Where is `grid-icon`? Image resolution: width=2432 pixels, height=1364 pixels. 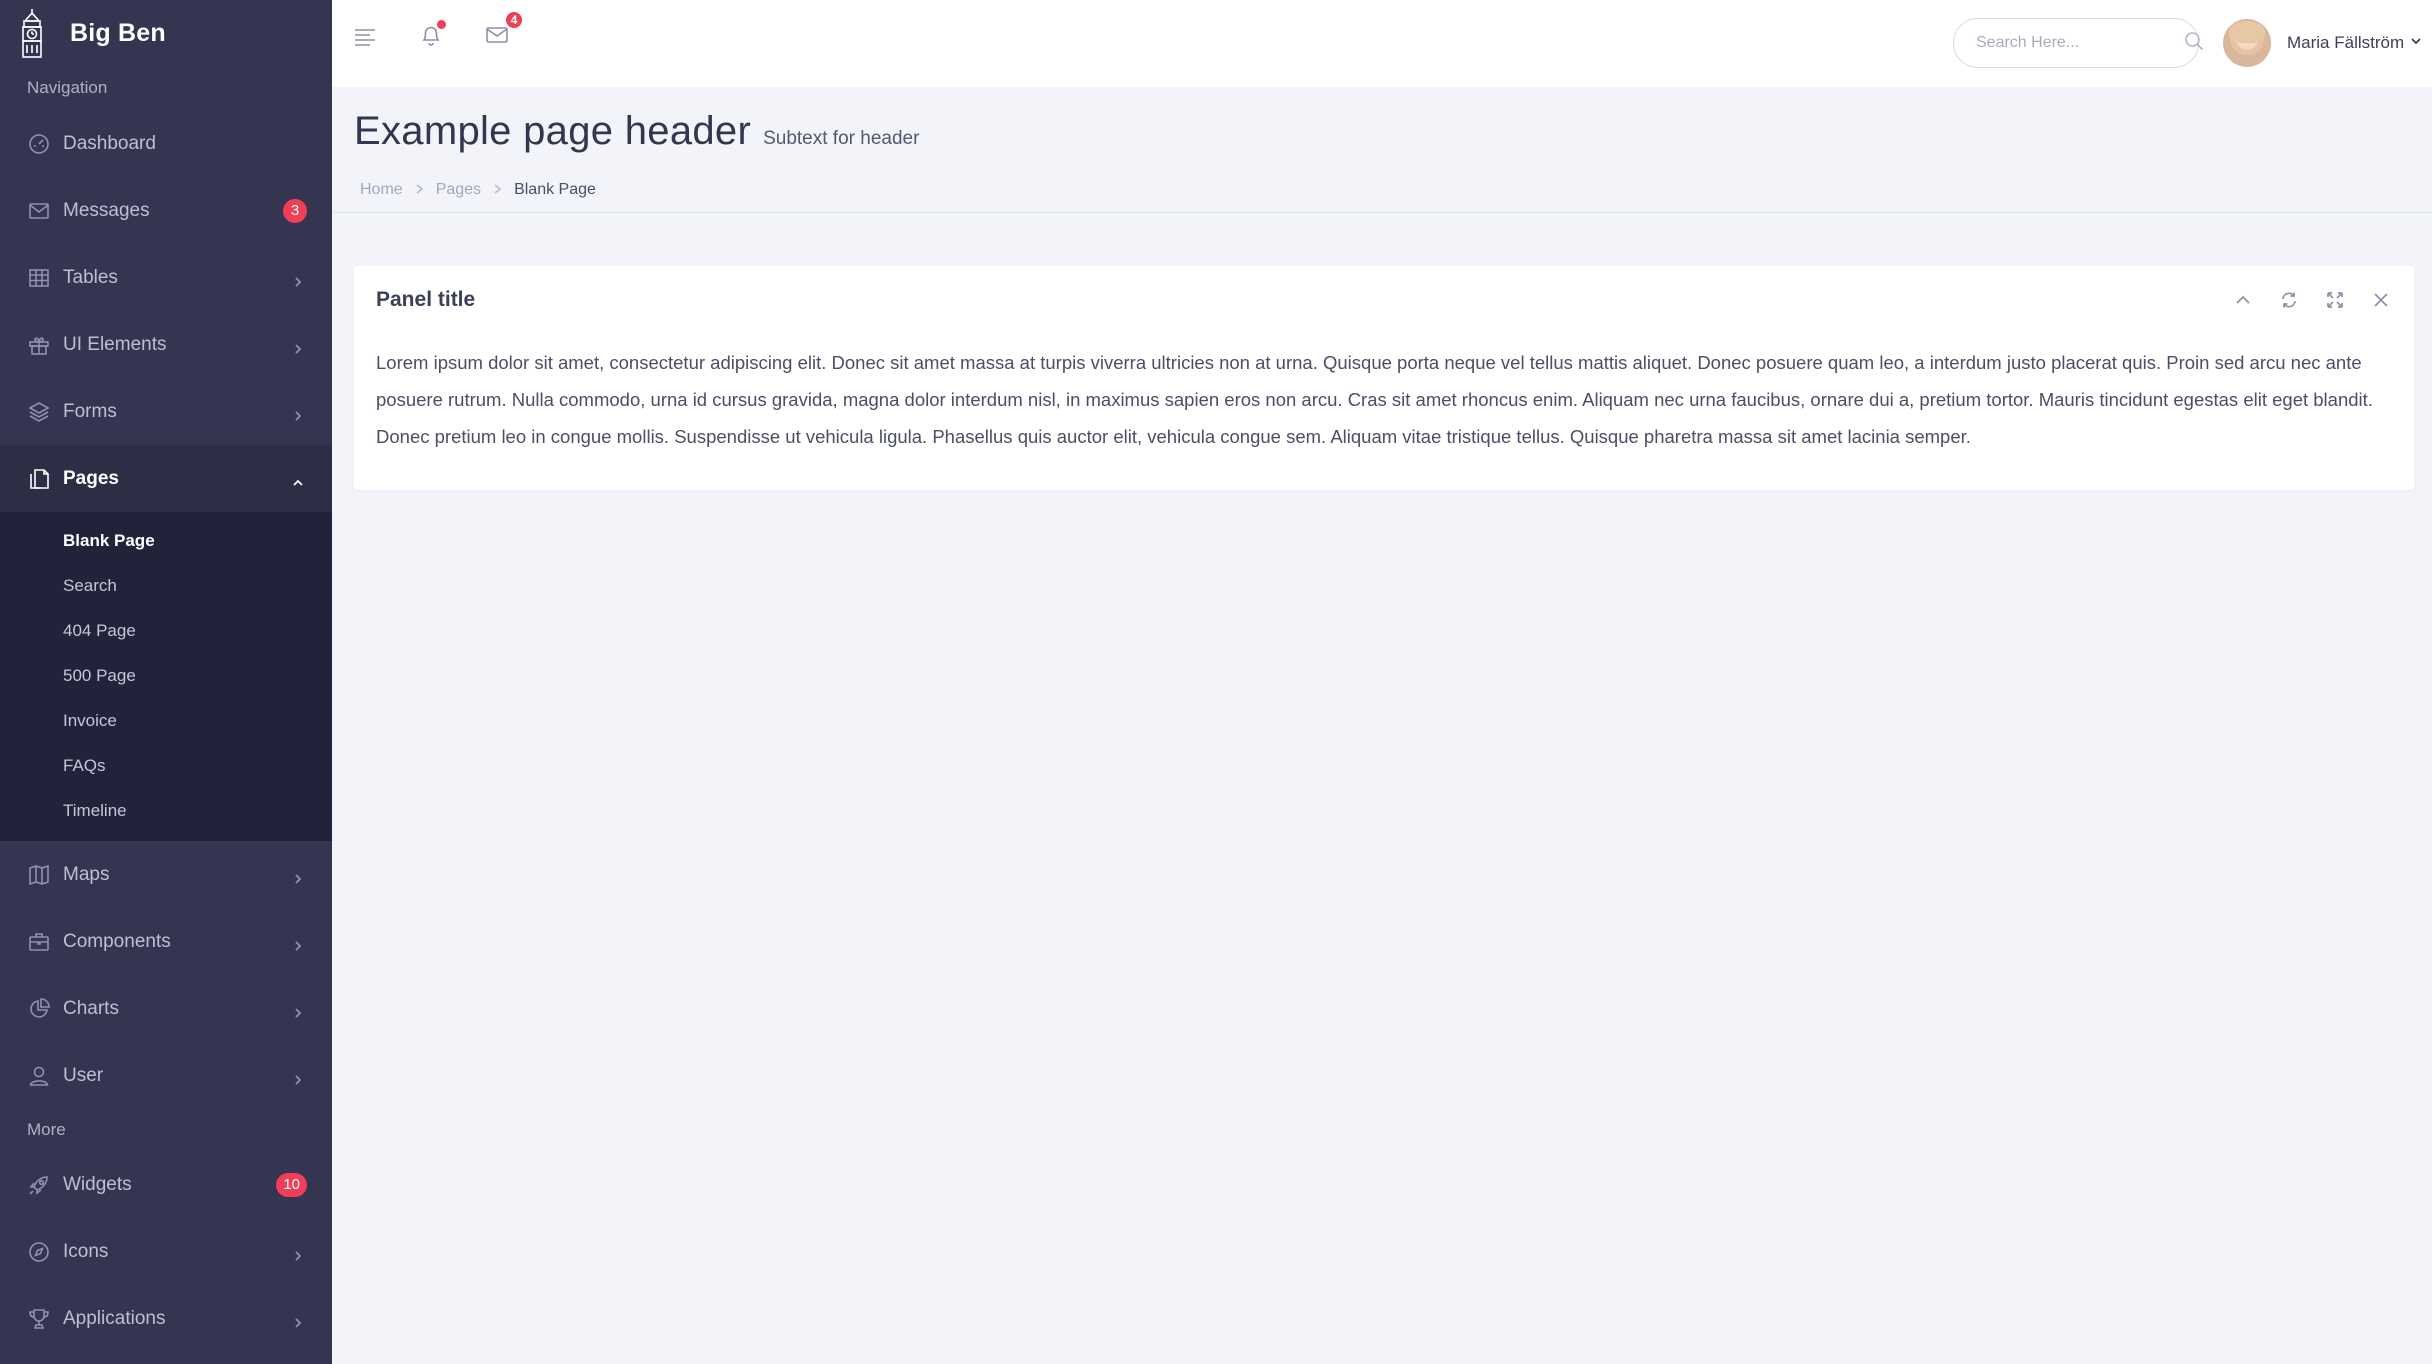
grid-icon is located at coordinates (39, 278).